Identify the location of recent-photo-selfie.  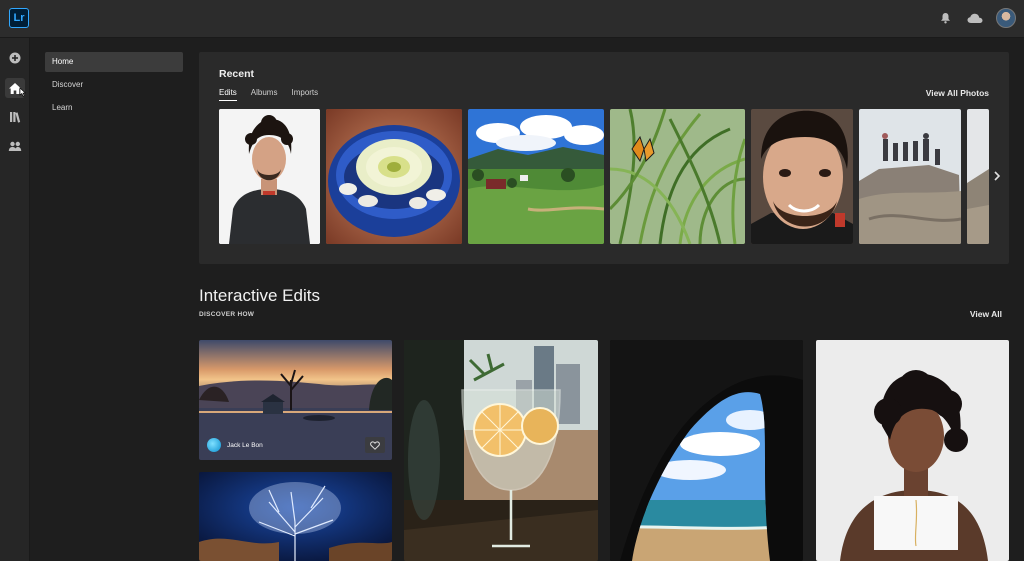
(802, 176).